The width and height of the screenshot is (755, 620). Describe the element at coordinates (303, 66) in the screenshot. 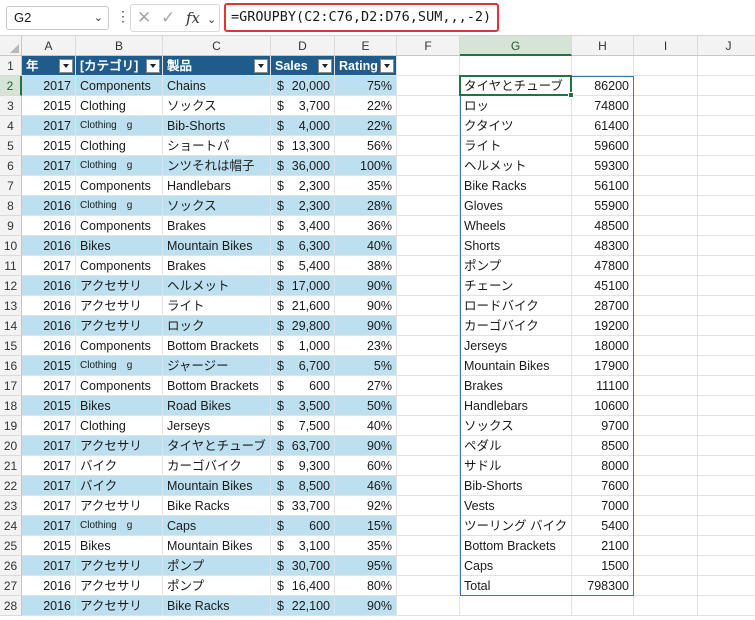

I see `table-header-cell: Sales` at that location.